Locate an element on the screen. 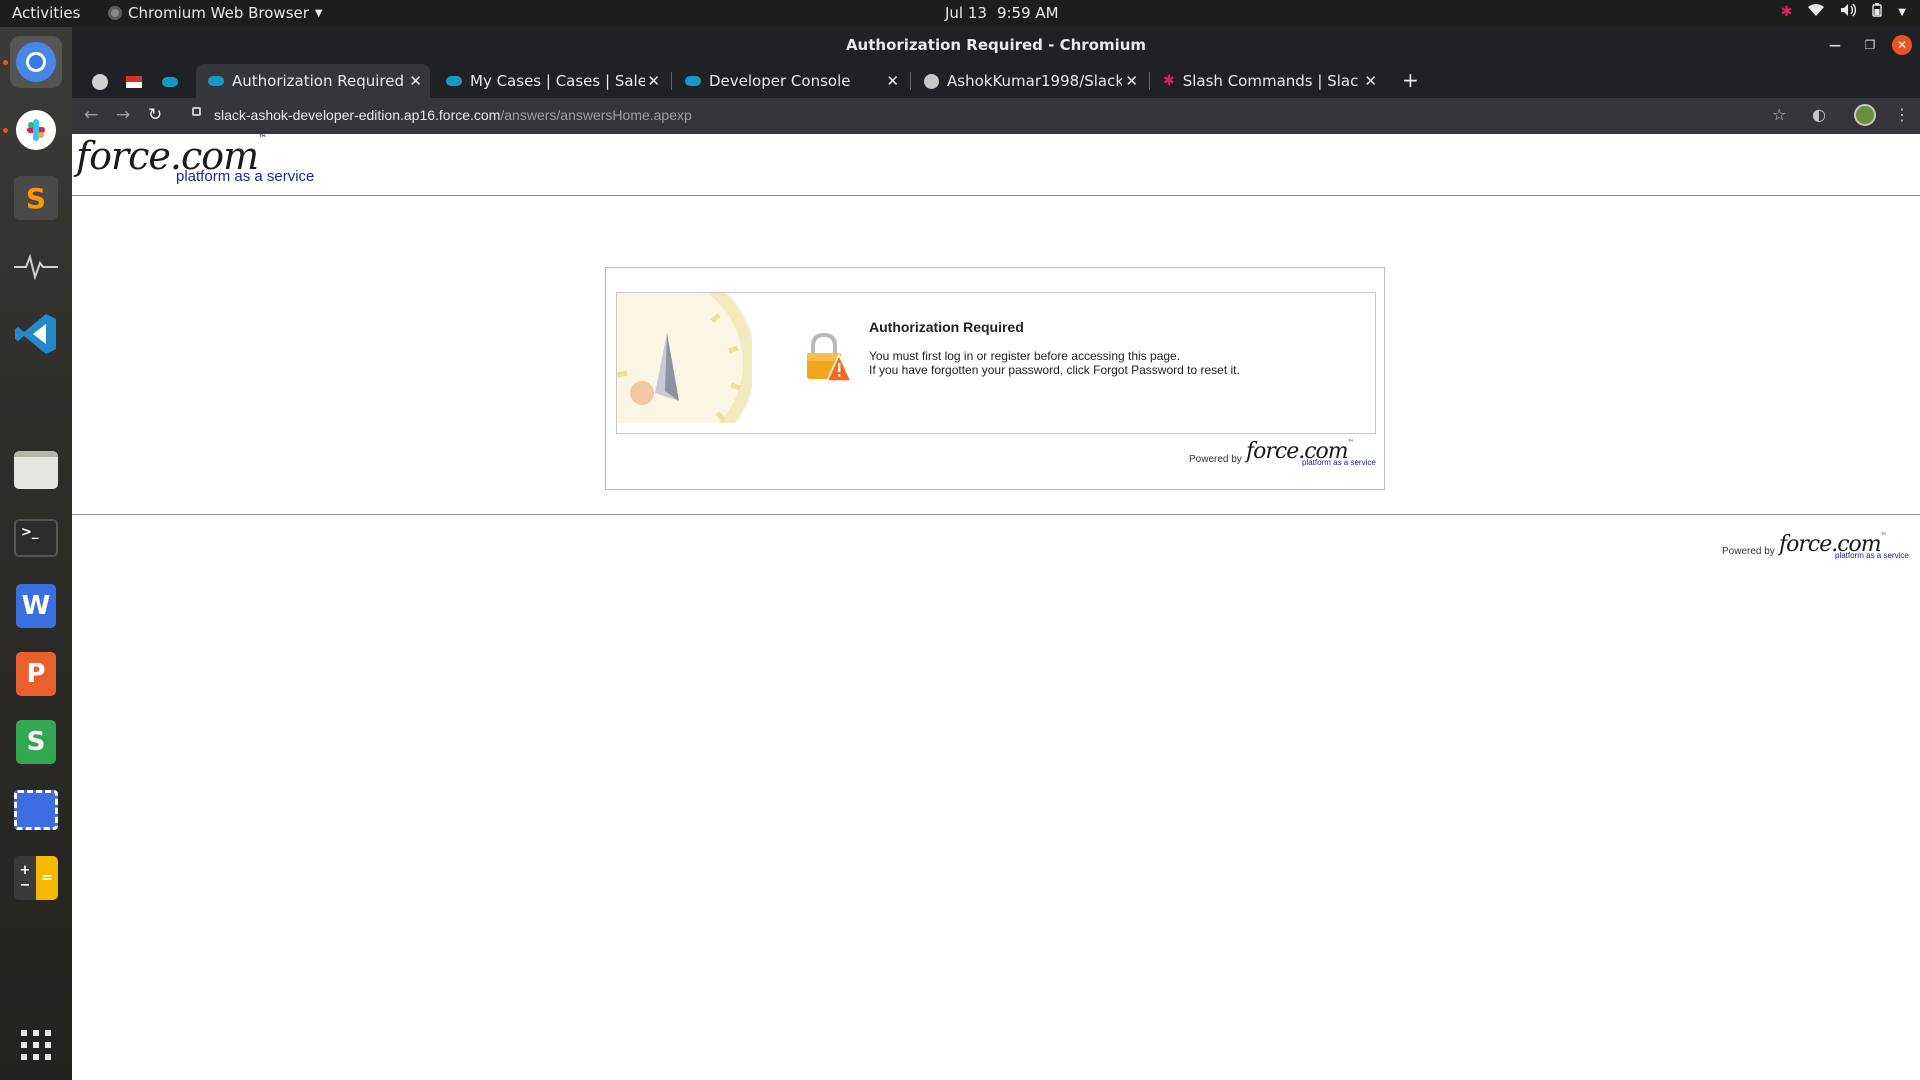 The image size is (1920, 1080). dock-slack is located at coordinates (36, 130).